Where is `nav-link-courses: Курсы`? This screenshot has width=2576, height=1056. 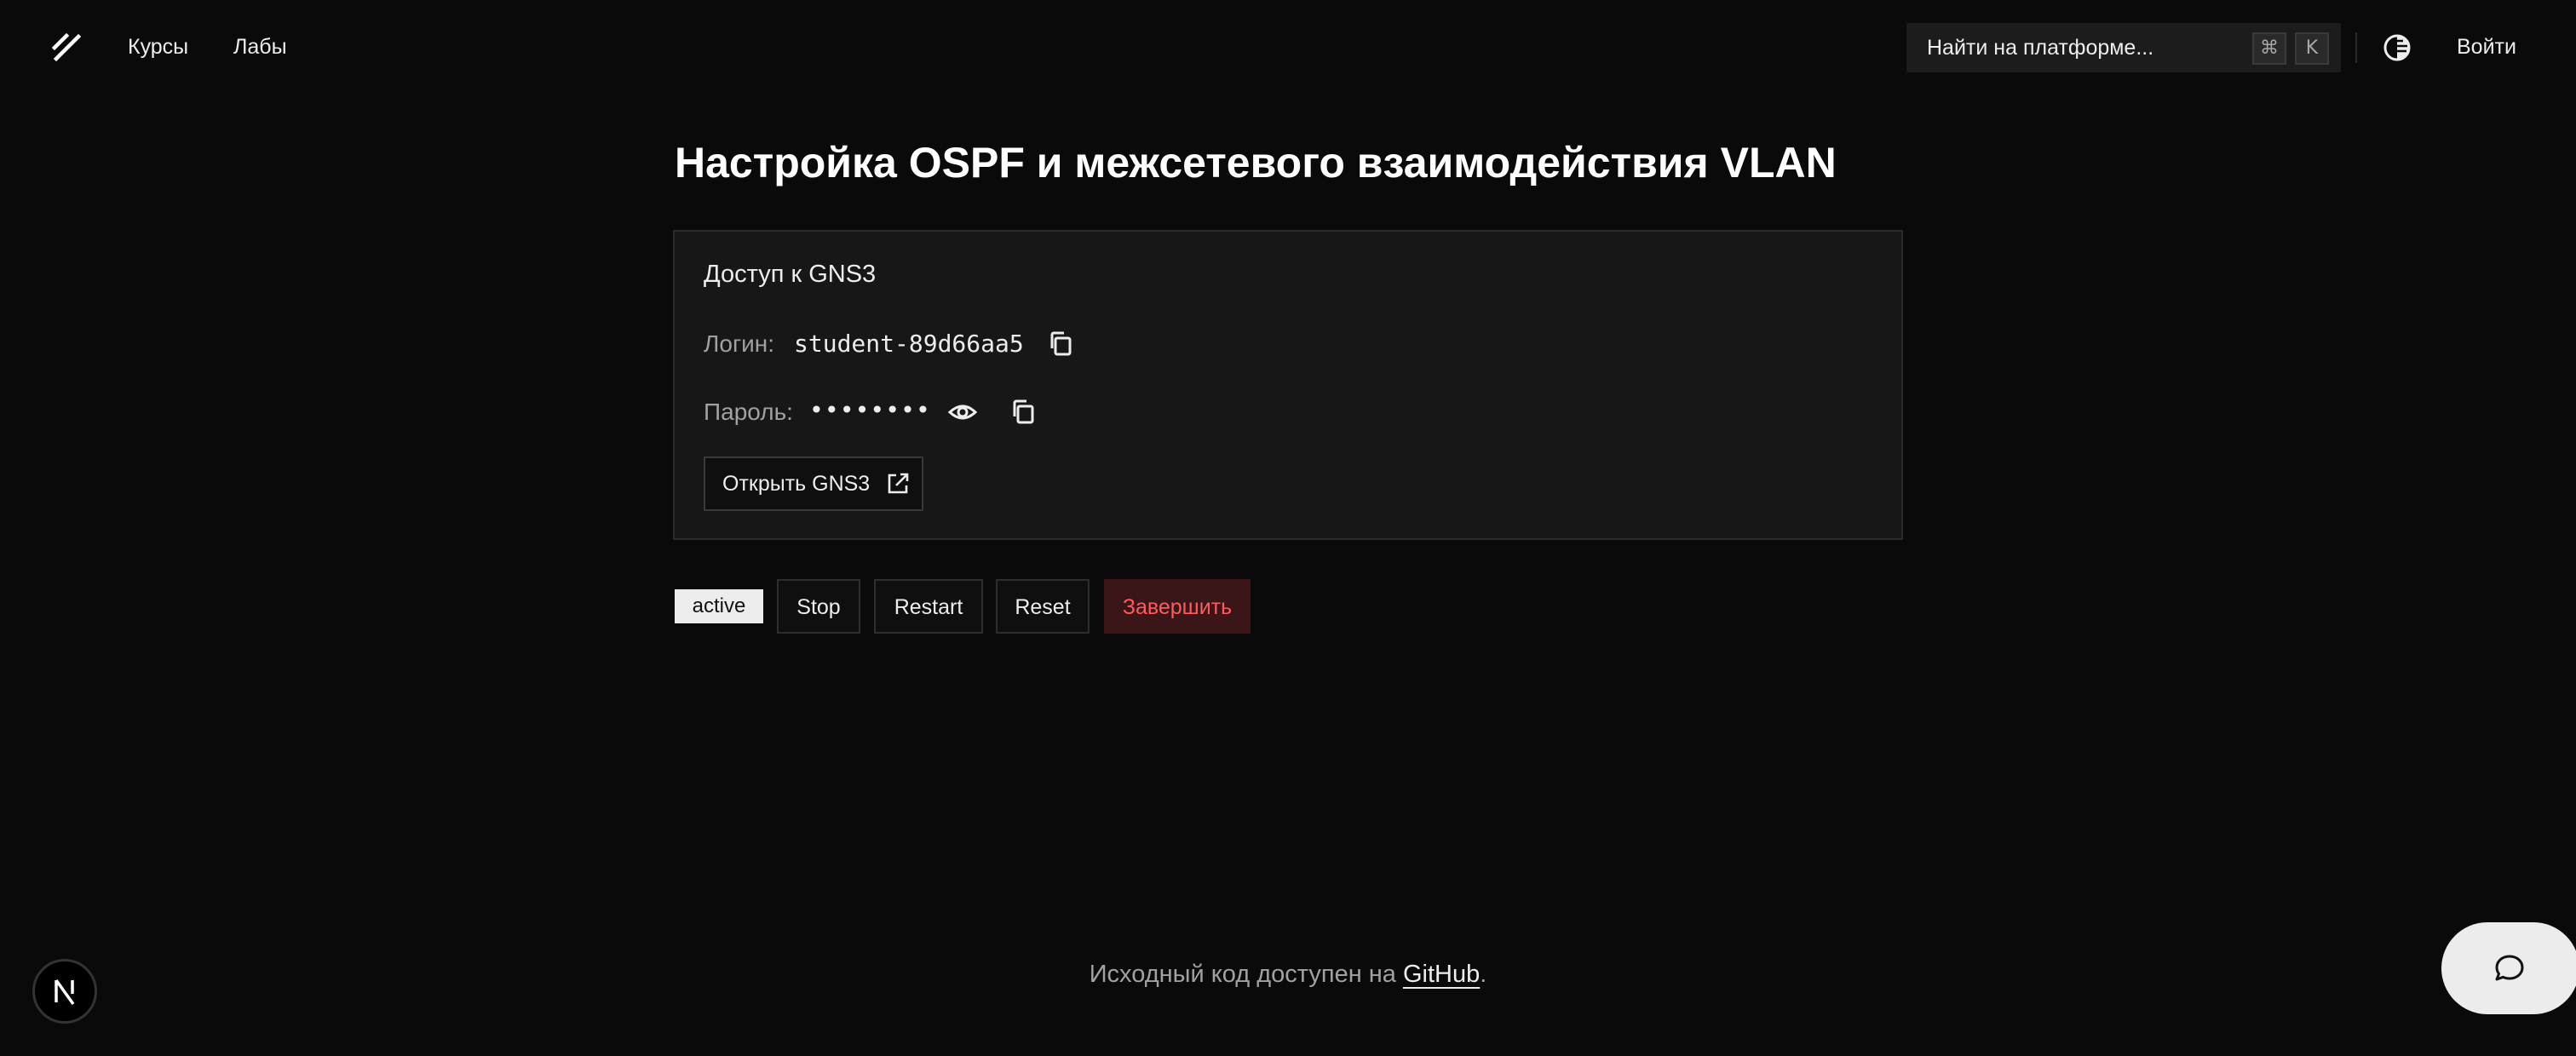
nav-link-courses: Курсы is located at coordinates (158, 47).